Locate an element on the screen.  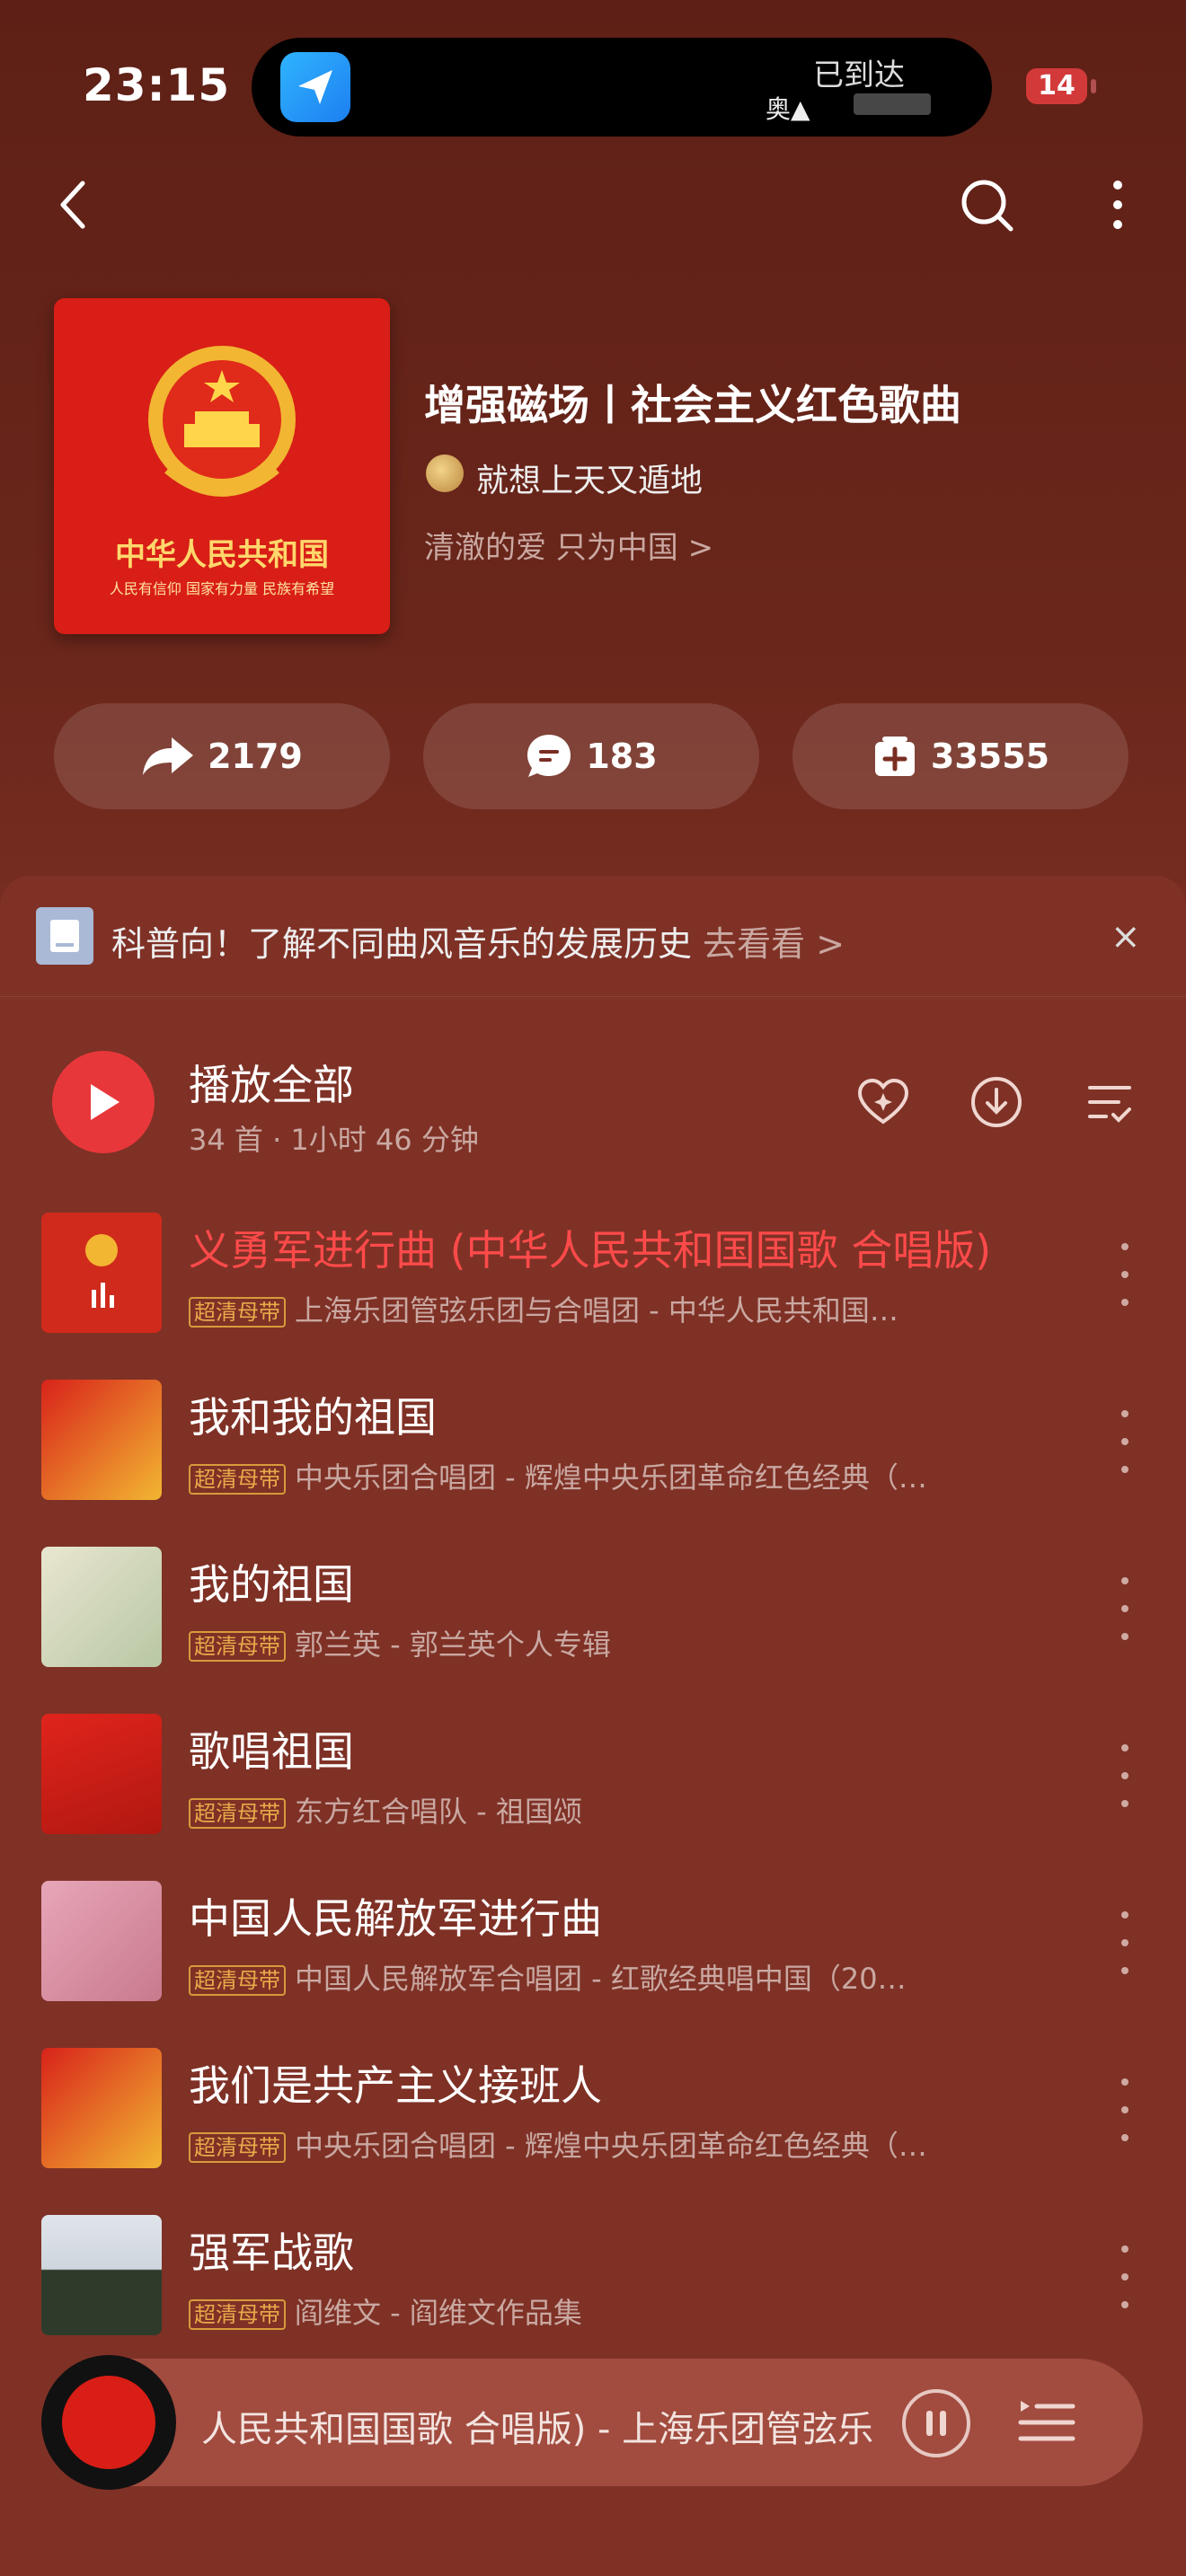
playlist-cover: 中华人民共和国 人民有信仰 国家有力量 民族有希望 is located at coordinates (222, 466).